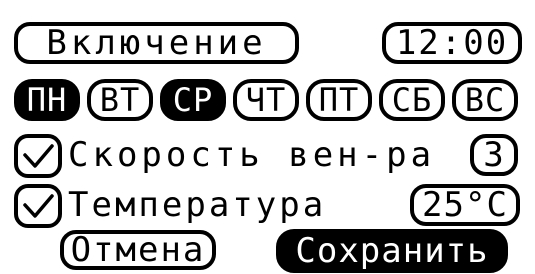 Image resolution: width=535 pixels, height=274 pixels. I want to click on save-button: Сохранить, so click(392, 251).